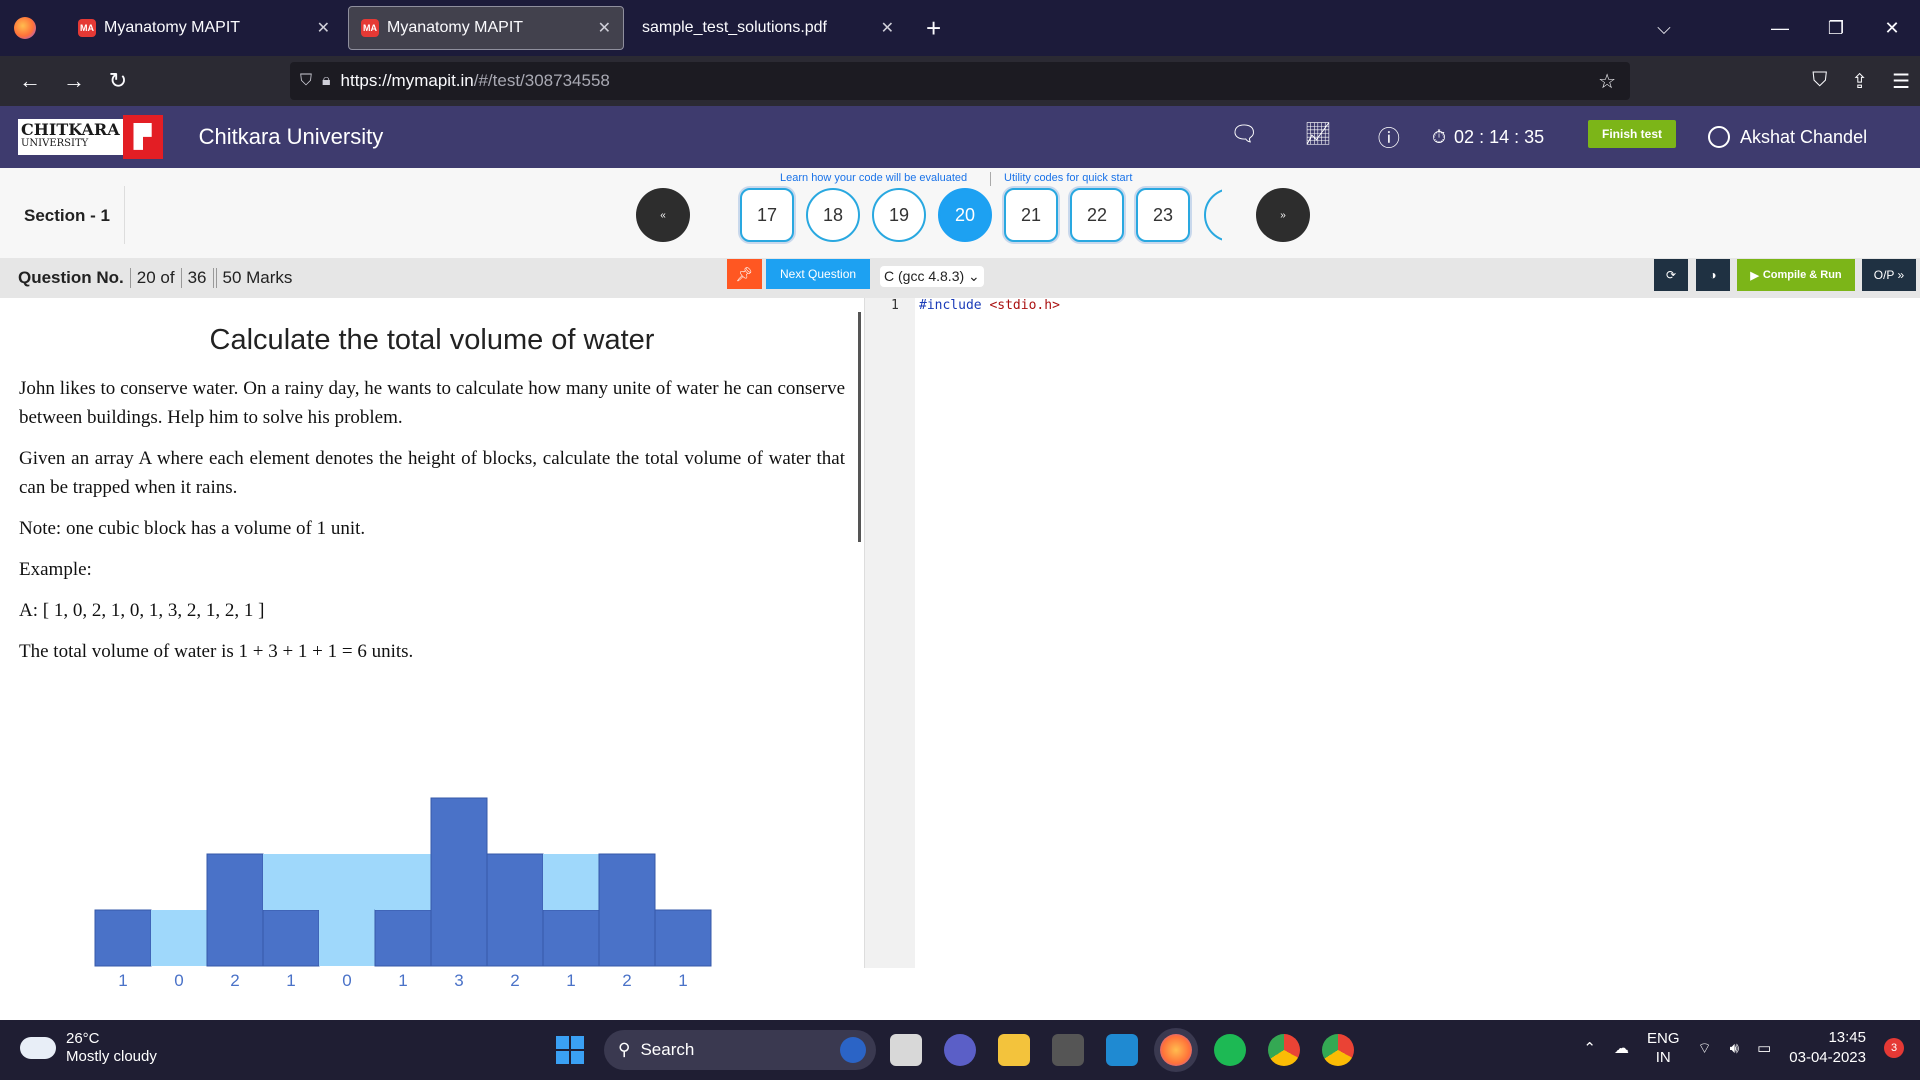 The height and width of the screenshot is (1080, 1920). What do you see at coordinates (1607, 81) in the screenshot?
I see `bookmark-star-icon: ☆` at bounding box center [1607, 81].